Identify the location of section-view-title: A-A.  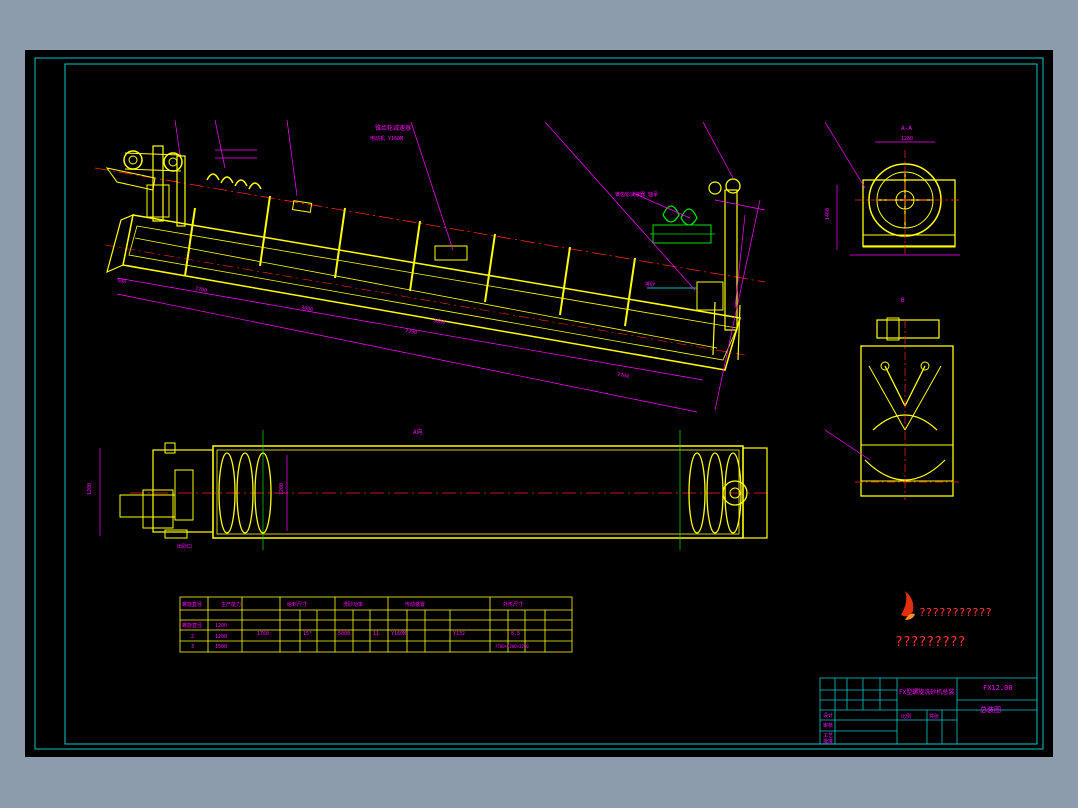
(906, 128).